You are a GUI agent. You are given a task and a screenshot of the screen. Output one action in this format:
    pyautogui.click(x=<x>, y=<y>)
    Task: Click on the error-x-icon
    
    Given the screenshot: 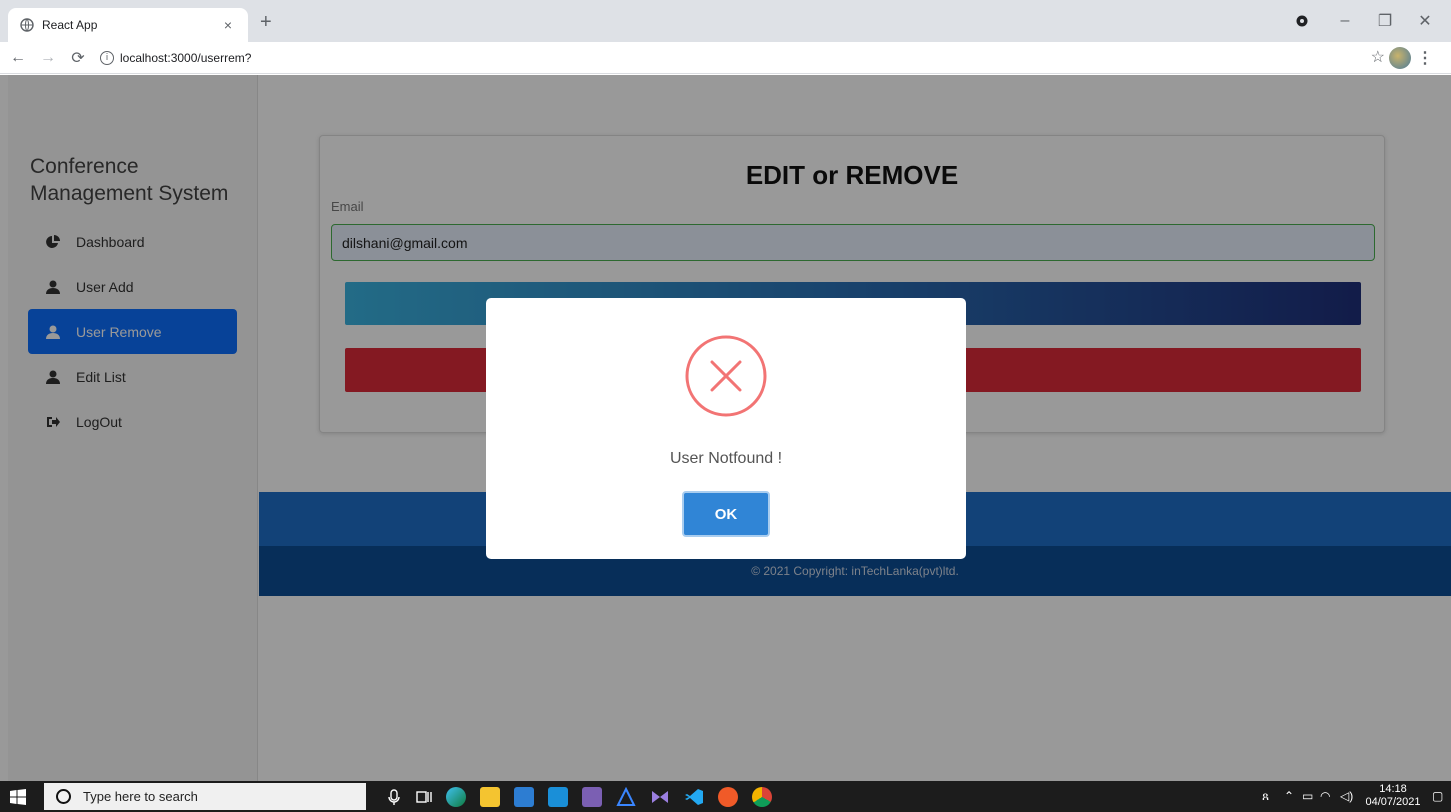 What is the action you would take?
    pyautogui.click(x=726, y=376)
    